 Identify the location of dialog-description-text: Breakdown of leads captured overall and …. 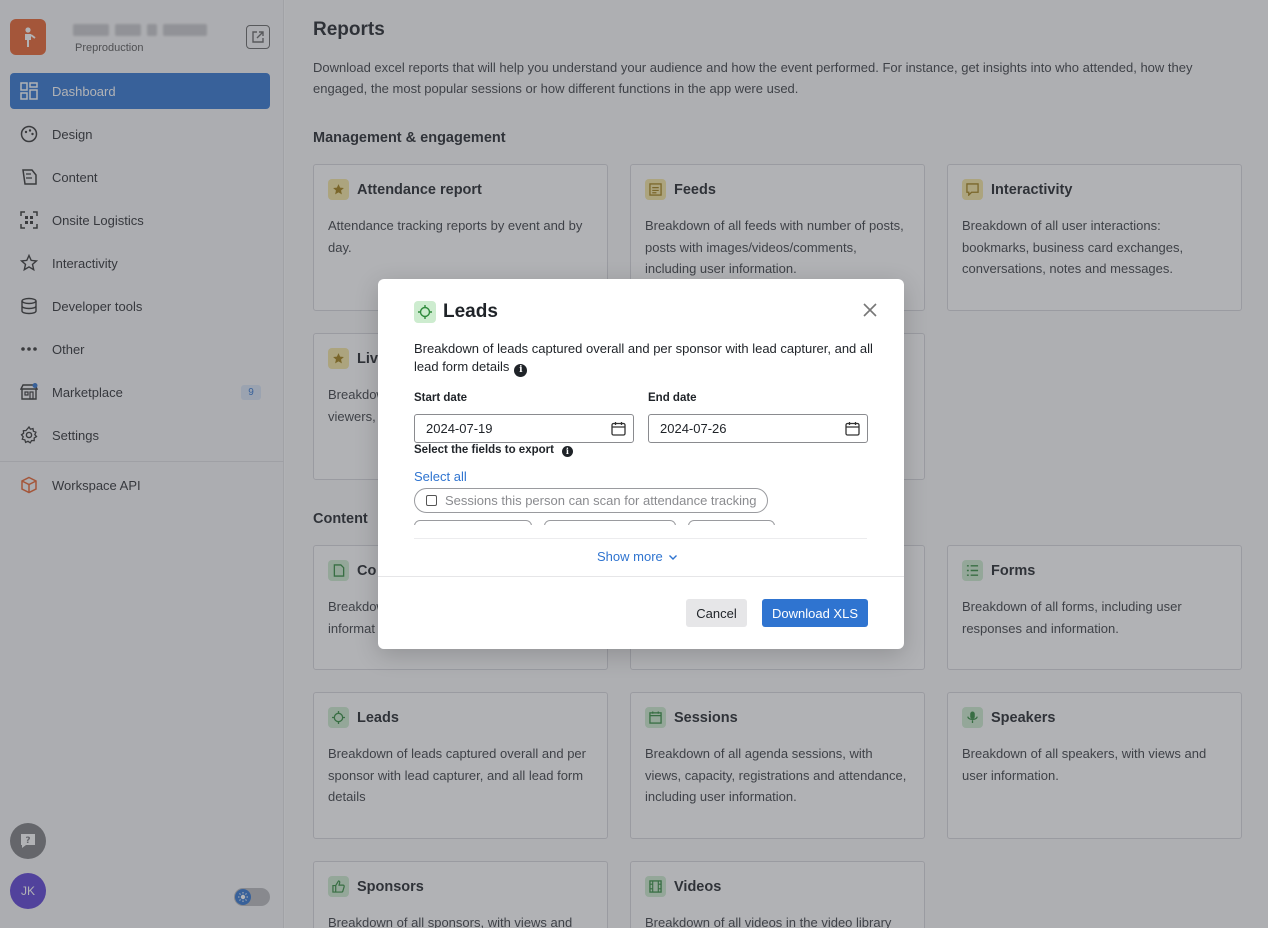
(643, 357).